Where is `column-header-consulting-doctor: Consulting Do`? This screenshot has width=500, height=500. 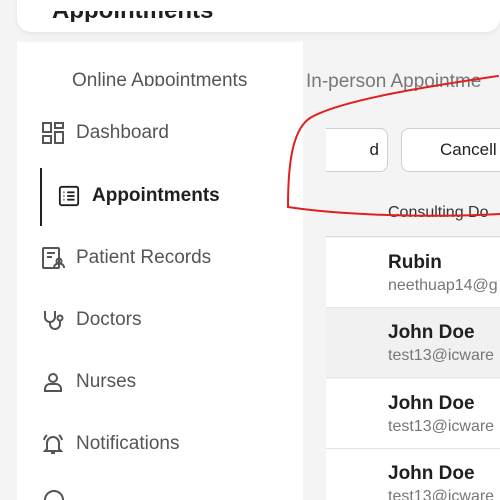 column-header-consulting-doctor: Consulting Do is located at coordinates (438, 212).